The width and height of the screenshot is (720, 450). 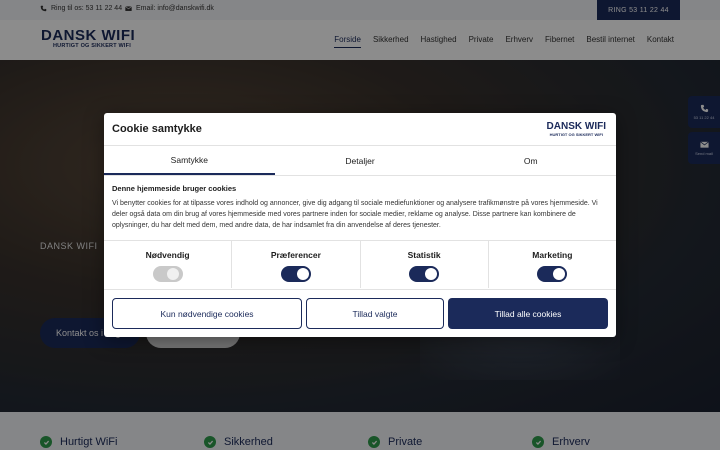 I want to click on tab-detaljer: Detaljer, so click(x=360, y=160).